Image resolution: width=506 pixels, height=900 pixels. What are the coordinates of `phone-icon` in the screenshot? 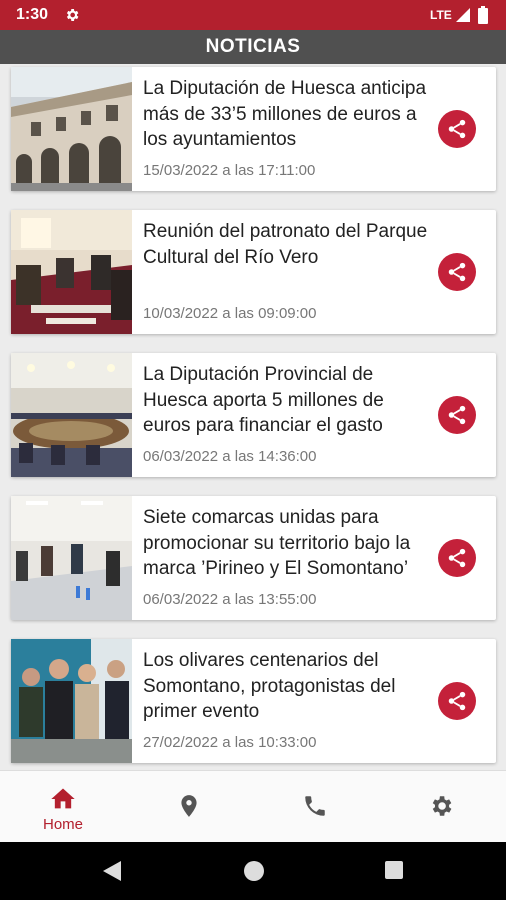 It's located at (315, 806).